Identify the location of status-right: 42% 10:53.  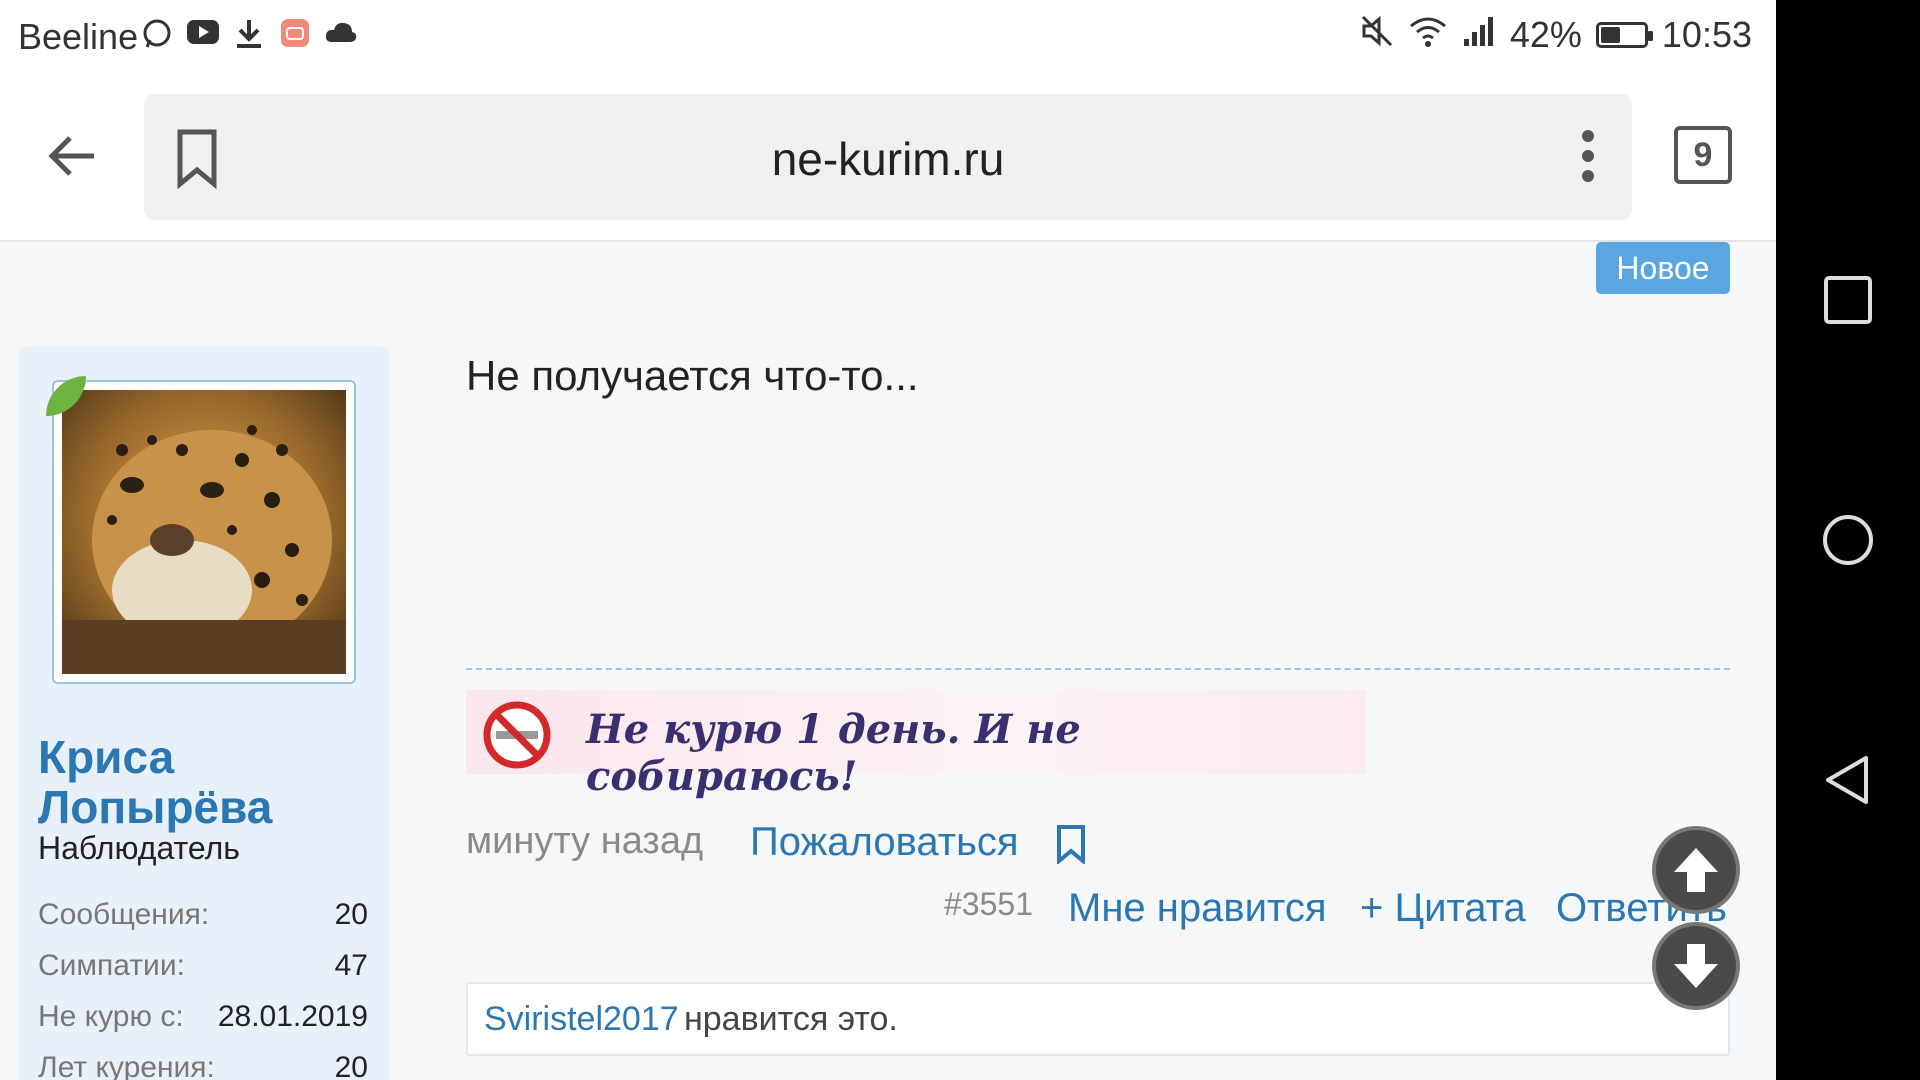
(1556, 35).